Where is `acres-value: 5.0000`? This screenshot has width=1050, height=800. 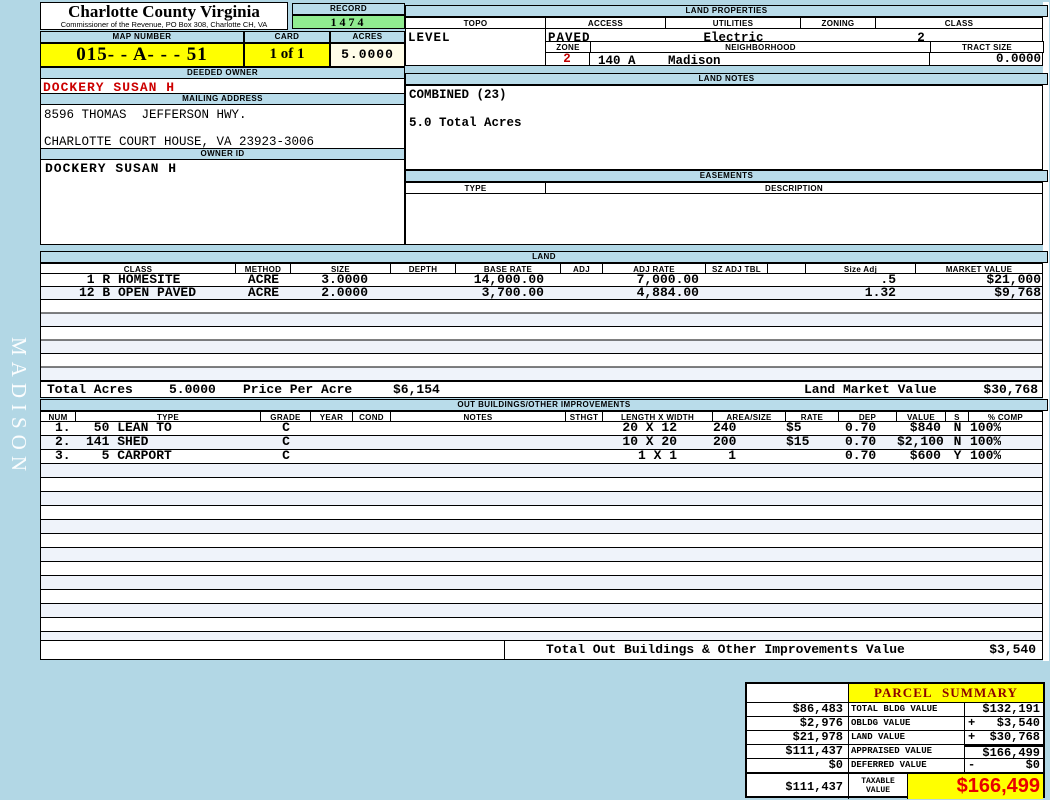
acres-value: 5.0000 is located at coordinates (367, 55).